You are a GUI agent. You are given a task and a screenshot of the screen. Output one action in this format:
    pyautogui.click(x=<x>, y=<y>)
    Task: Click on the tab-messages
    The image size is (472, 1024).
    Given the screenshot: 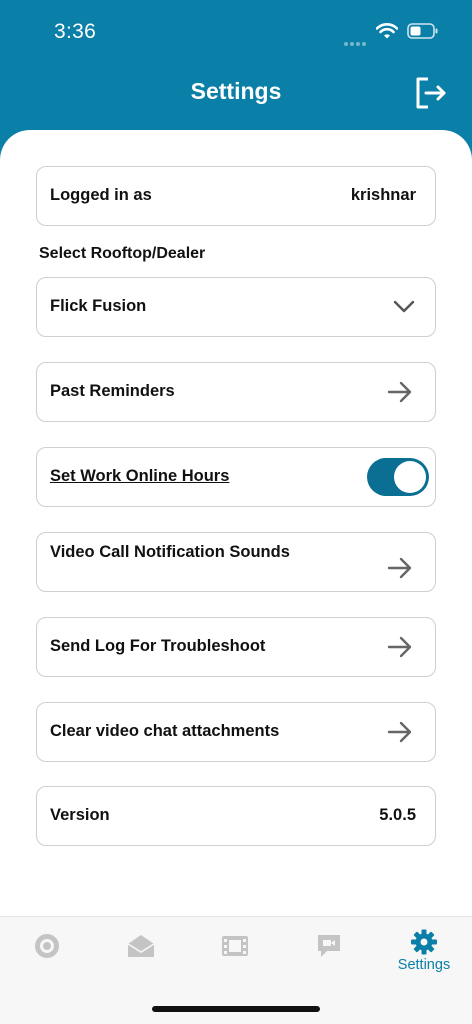 What is the action you would take?
    pyautogui.click(x=141, y=952)
    